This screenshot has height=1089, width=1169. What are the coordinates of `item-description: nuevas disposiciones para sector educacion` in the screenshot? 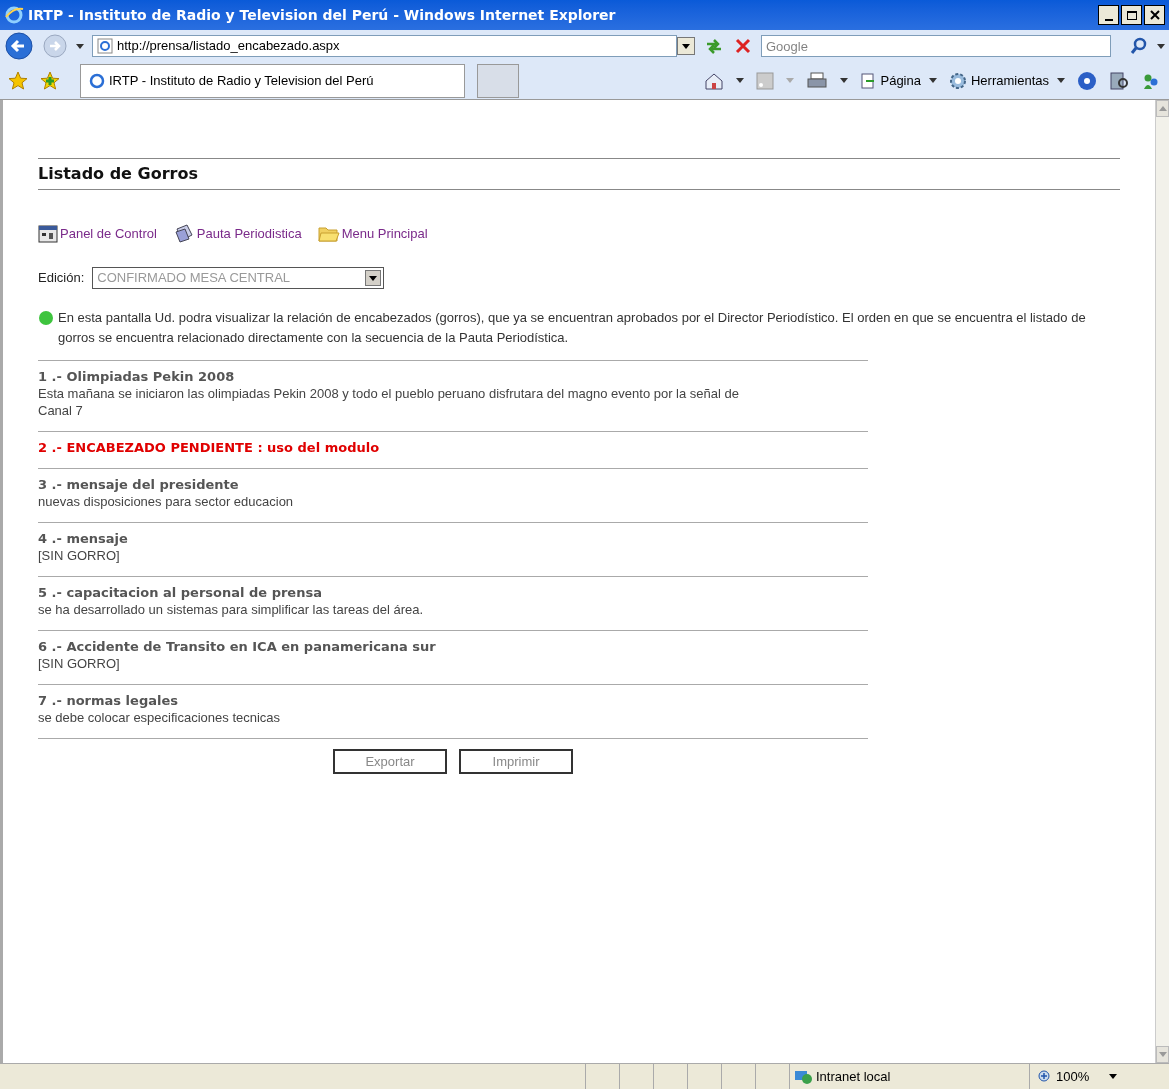 It's located at (166, 501).